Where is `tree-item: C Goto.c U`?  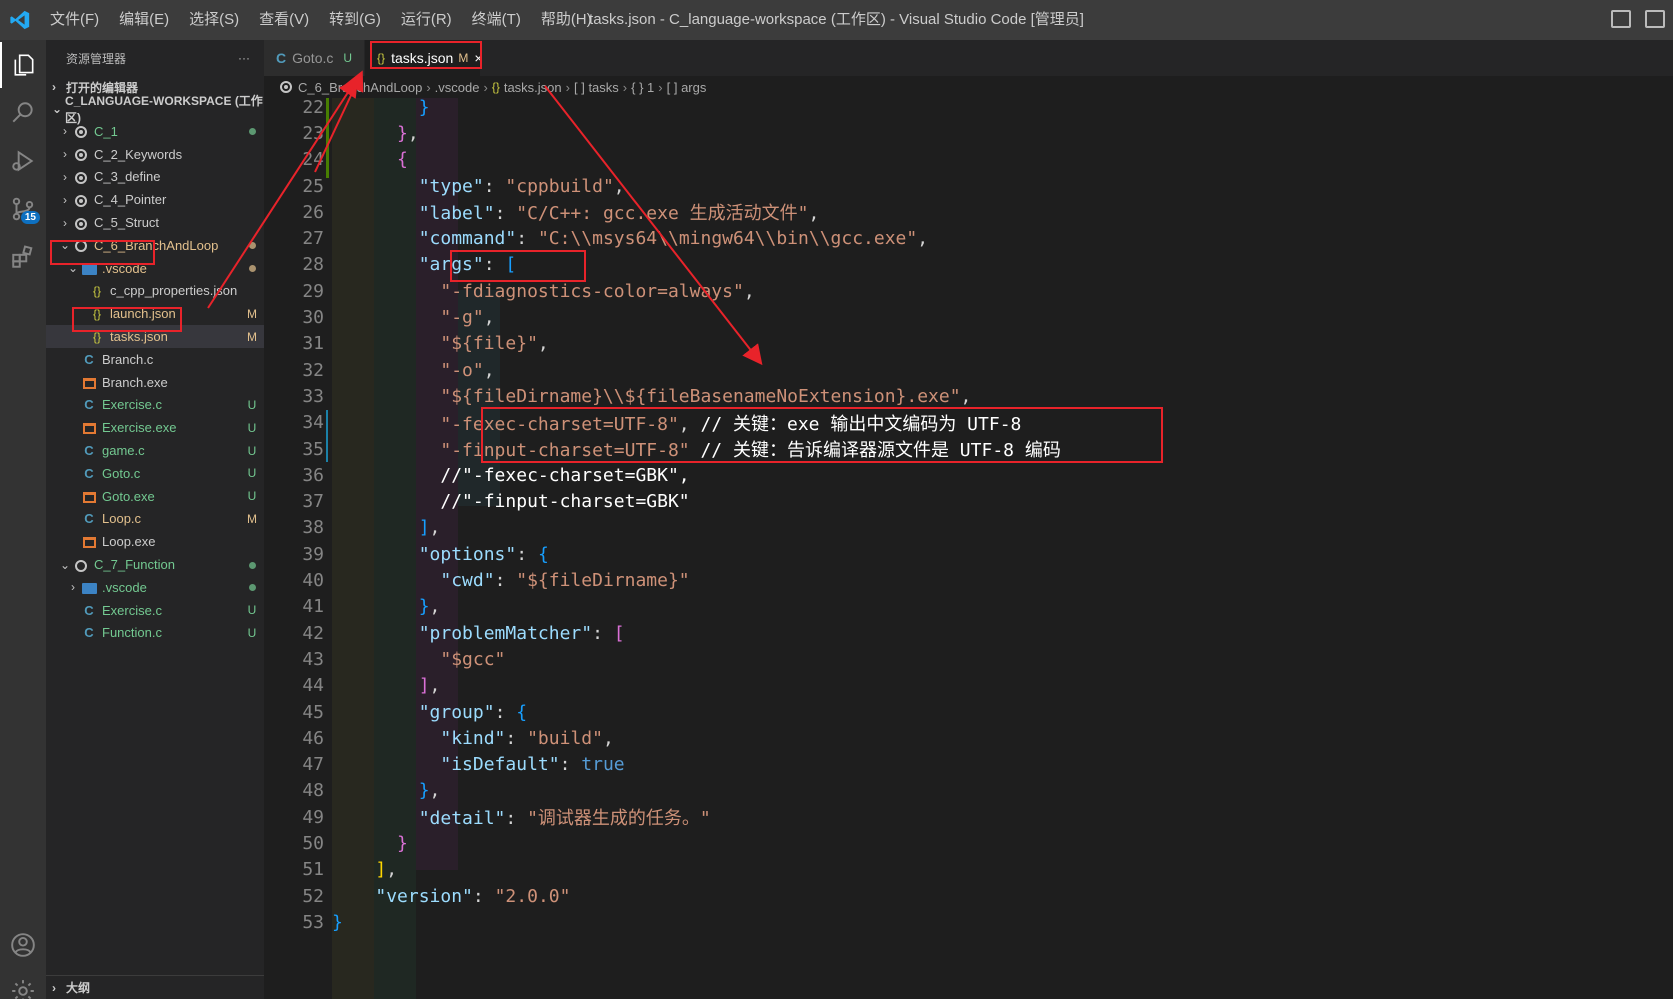
tree-item: C Goto.c U is located at coordinates (155, 473).